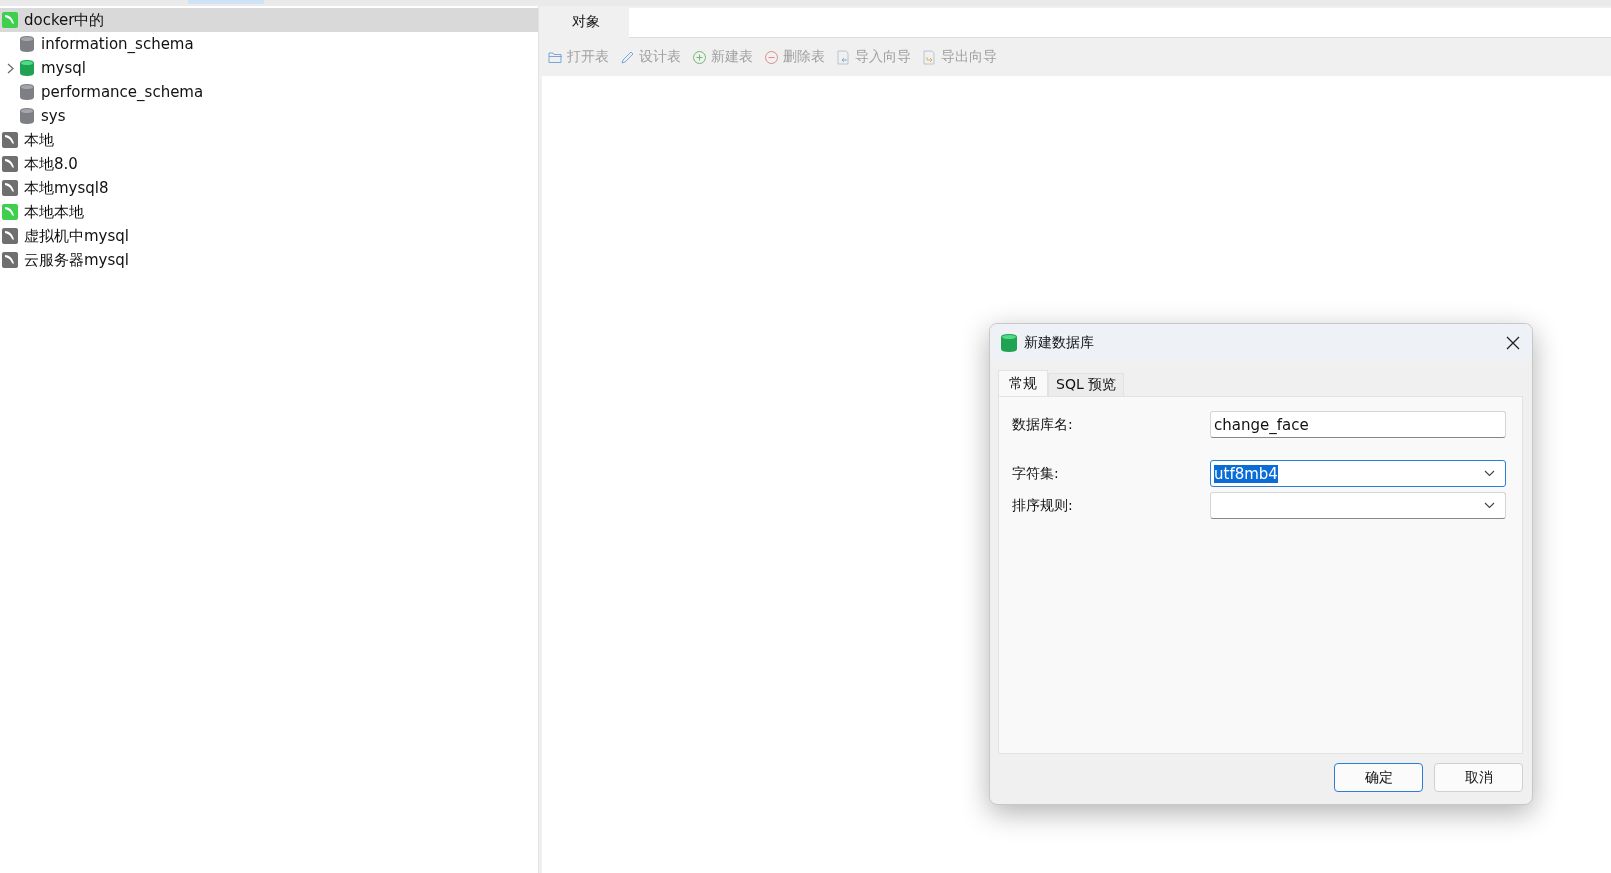  Describe the element at coordinates (1086, 384) in the screenshot. I see `dialog-tab: SQL 预览` at that location.